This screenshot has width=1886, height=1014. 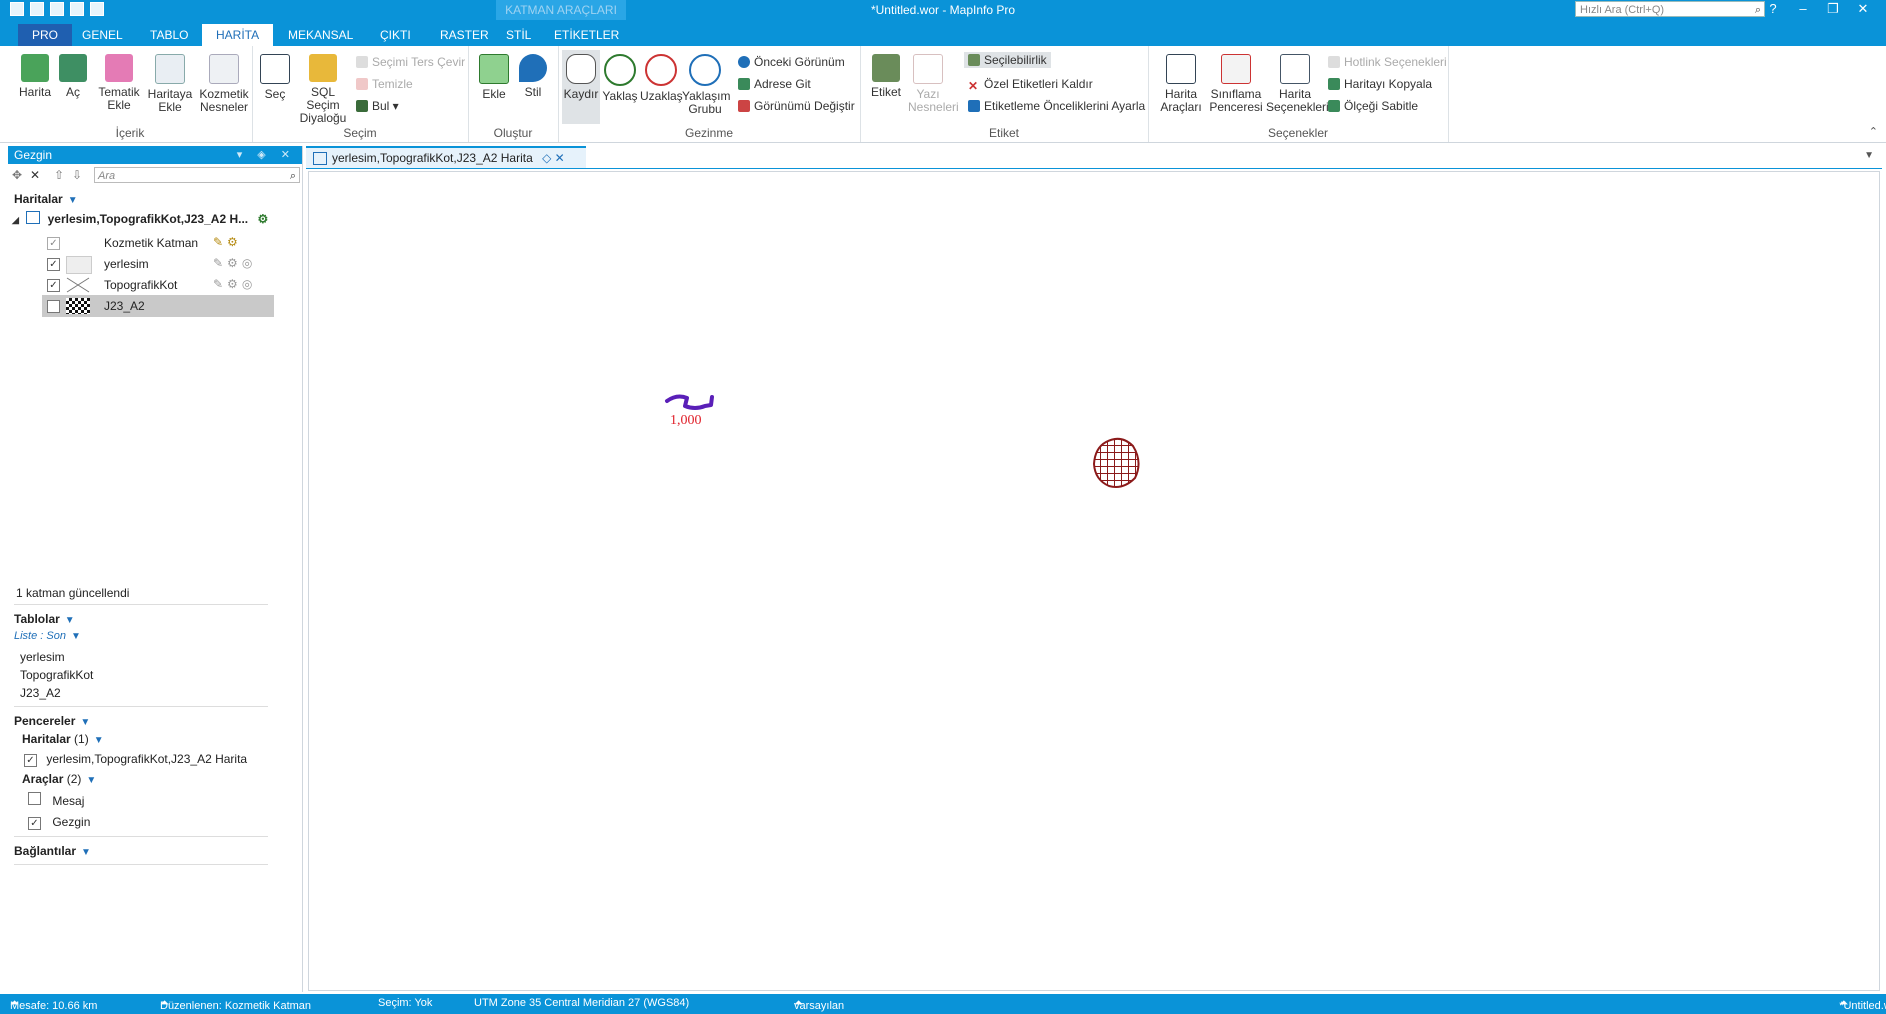 What do you see at coordinates (581, 1003) in the screenshot?
I see `status-projection: UTM Zone 35 Central Meridian 27 (WGS84)` at bounding box center [581, 1003].